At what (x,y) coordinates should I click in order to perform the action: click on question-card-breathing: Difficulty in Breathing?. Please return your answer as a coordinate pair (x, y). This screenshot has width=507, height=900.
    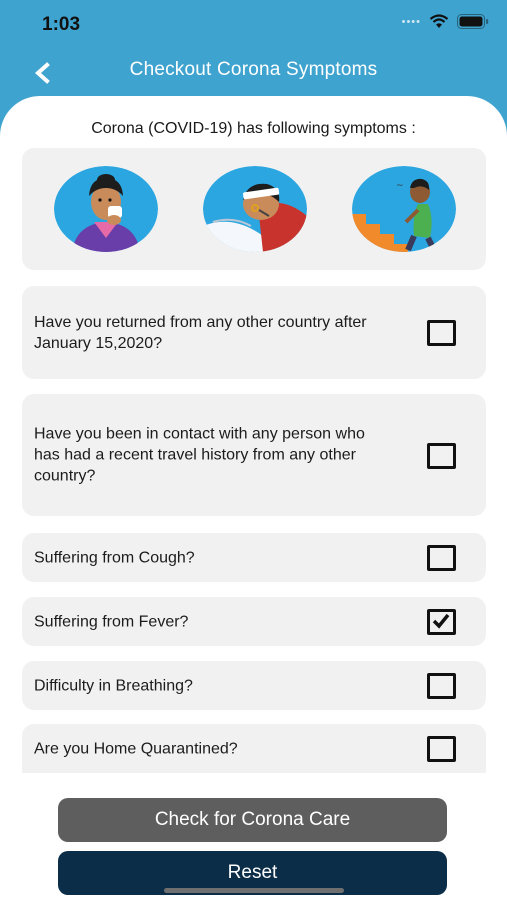
    Looking at the image, I should click on (254, 685).